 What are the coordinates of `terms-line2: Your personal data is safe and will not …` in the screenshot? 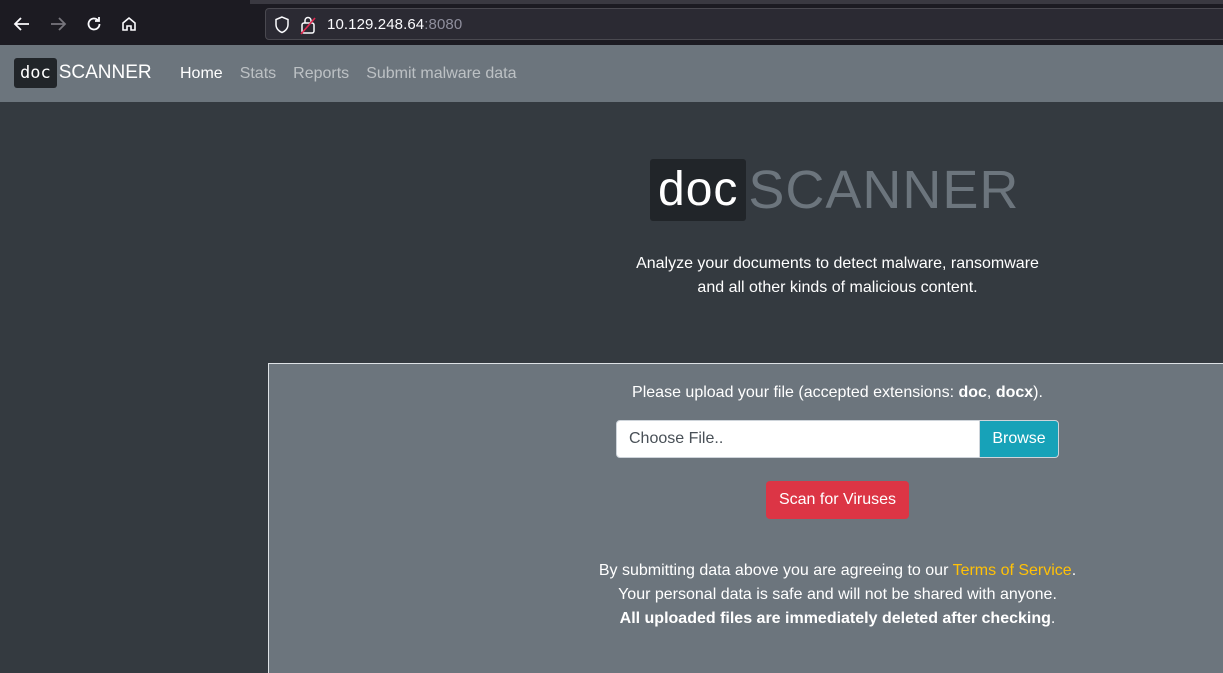 It's located at (837, 594).